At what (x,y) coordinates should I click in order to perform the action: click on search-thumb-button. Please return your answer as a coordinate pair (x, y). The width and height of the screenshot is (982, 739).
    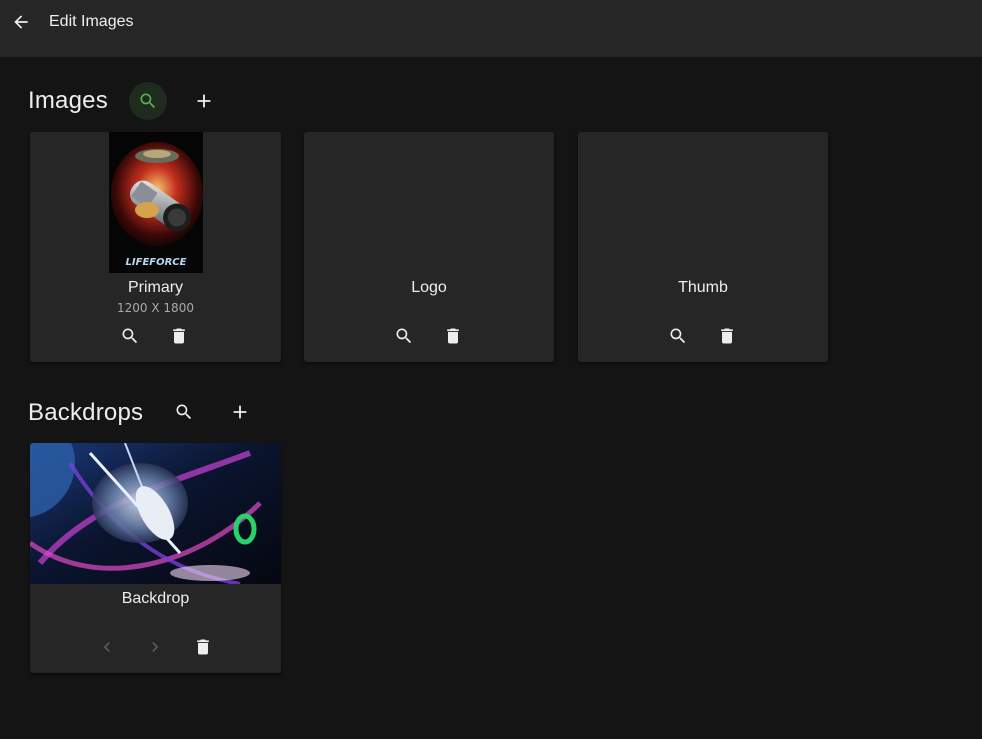
    Looking at the image, I should click on (678, 336).